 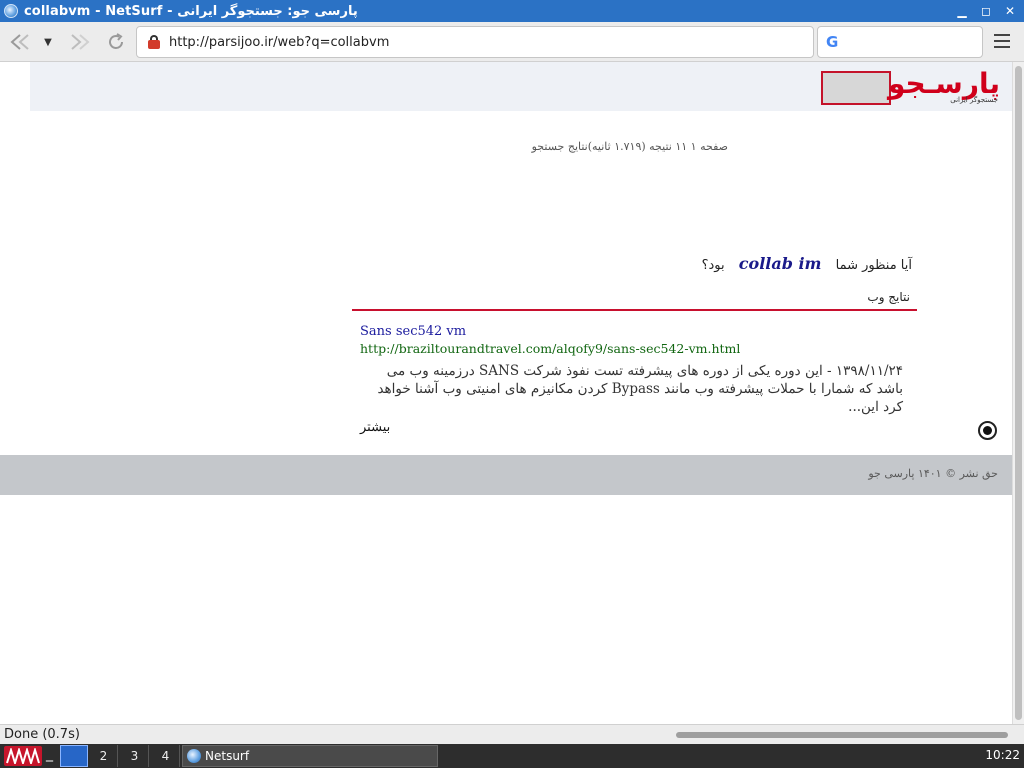 I want to click on start-menu-button, so click(x=23, y=756).